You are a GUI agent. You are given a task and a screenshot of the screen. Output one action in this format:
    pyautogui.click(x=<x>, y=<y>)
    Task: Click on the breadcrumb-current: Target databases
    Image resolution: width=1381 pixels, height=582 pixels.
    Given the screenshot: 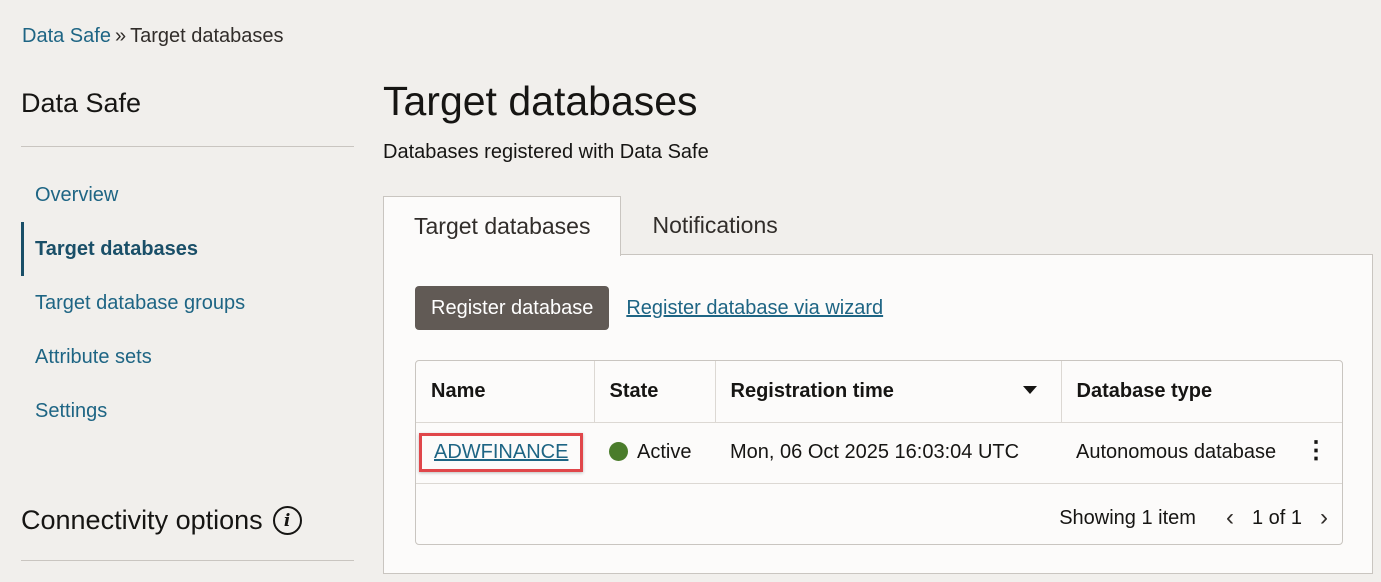 What is the action you would take?
    pyautogui.click(x=207, y=36)
    